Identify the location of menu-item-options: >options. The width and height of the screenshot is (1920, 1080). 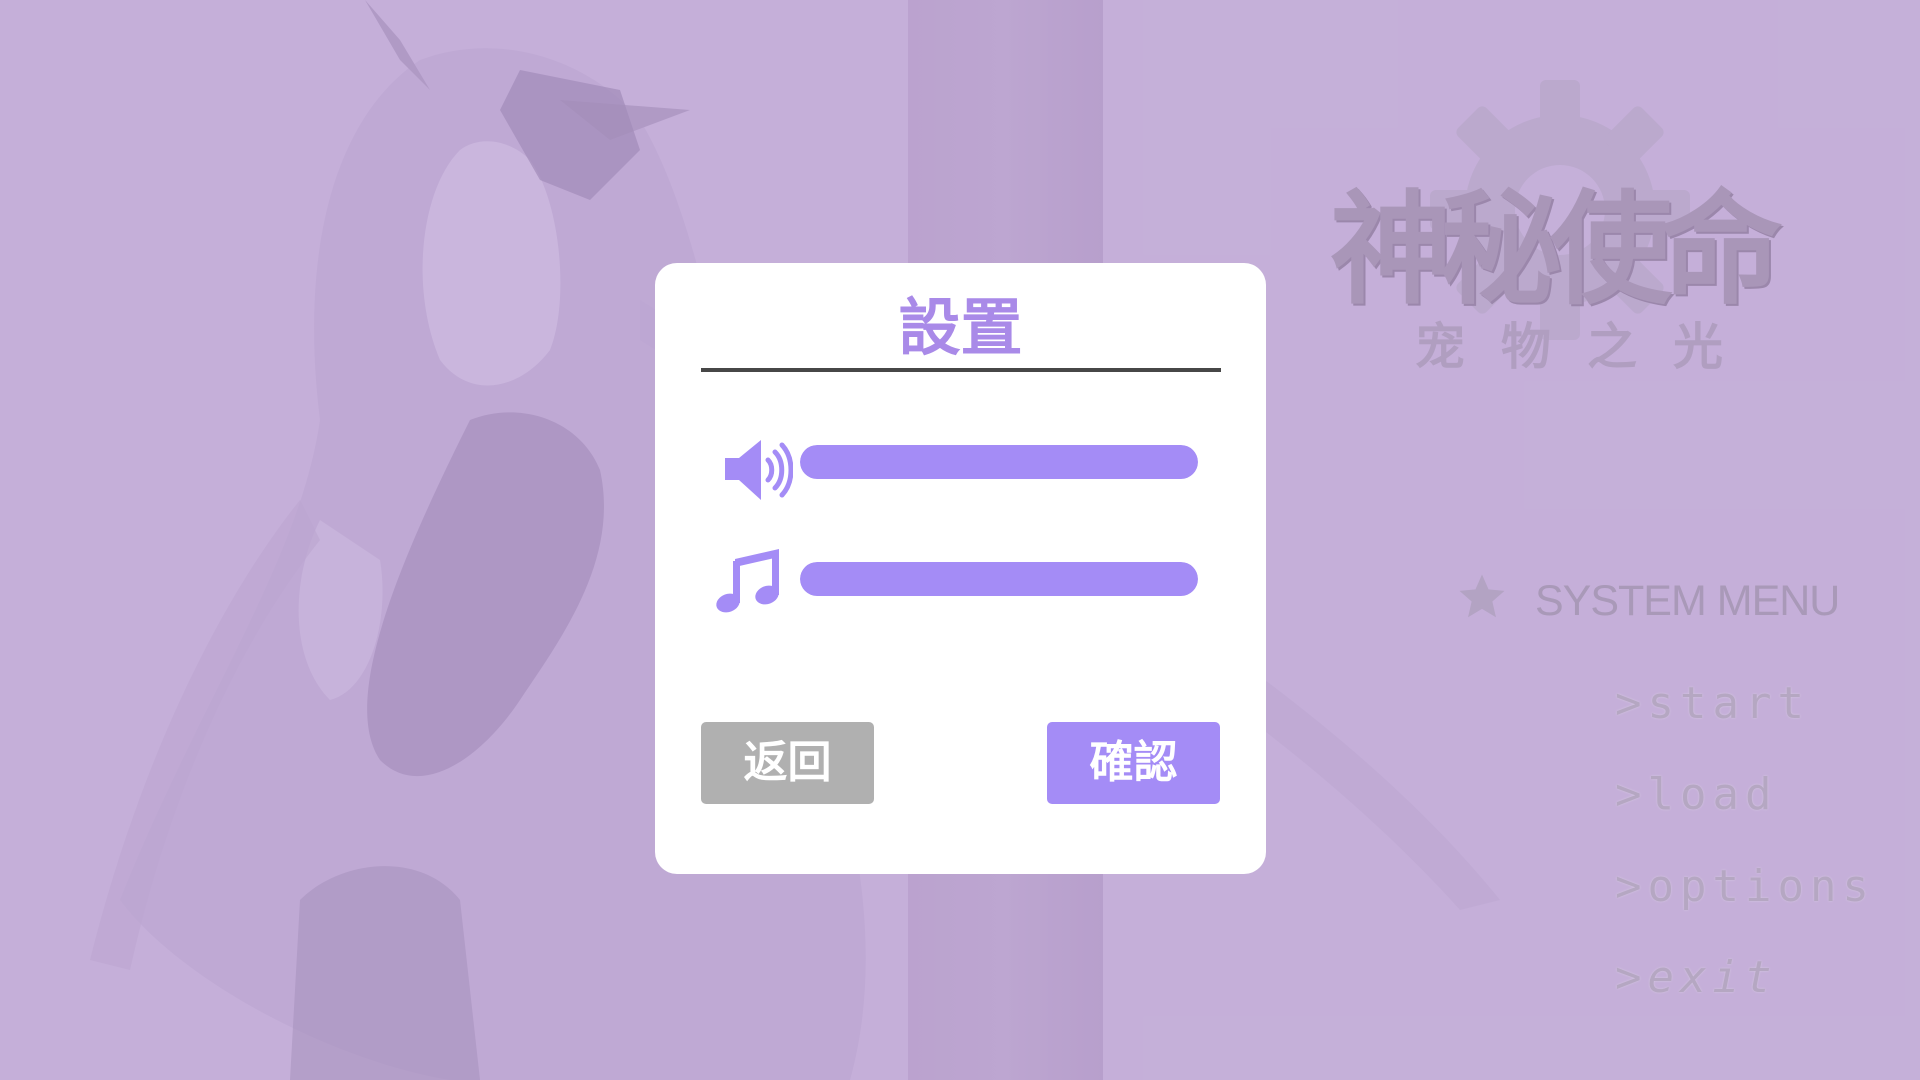
(1745, 887).